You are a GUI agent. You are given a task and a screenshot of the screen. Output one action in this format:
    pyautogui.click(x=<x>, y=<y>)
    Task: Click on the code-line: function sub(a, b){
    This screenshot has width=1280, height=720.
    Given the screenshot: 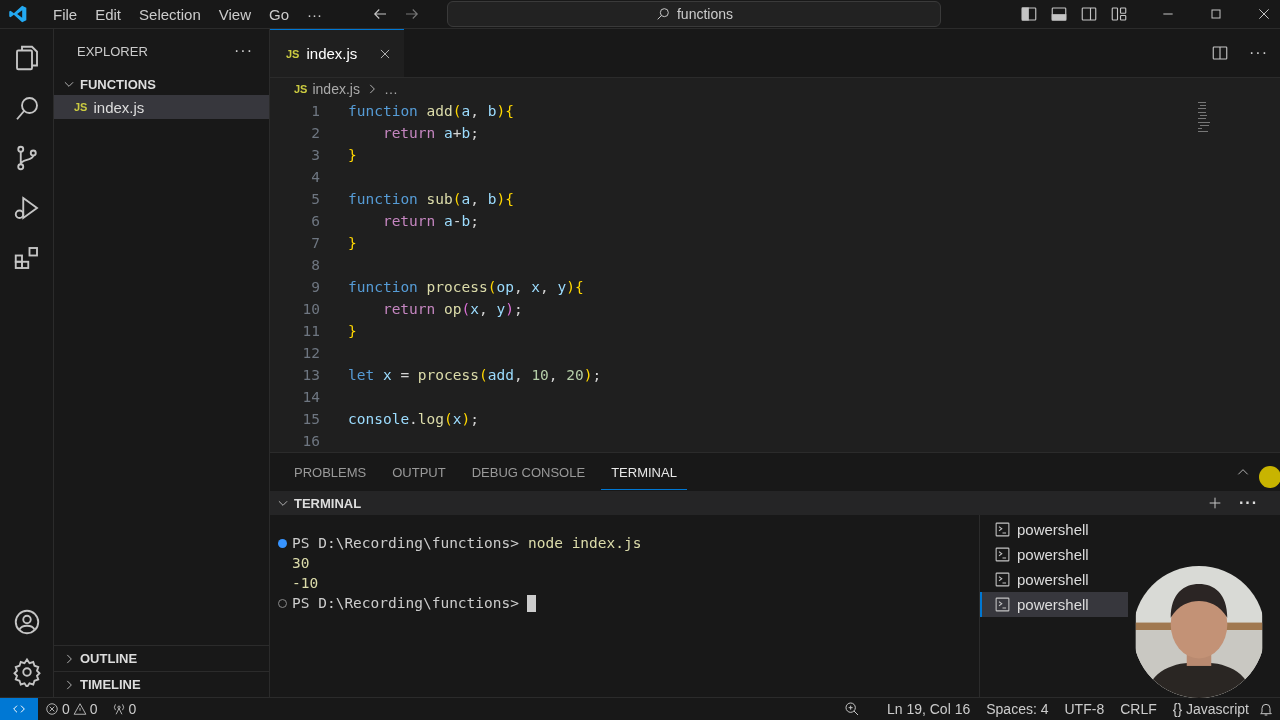 What is the action you would take?
    pyautogui.click(x=431, y=199)
    